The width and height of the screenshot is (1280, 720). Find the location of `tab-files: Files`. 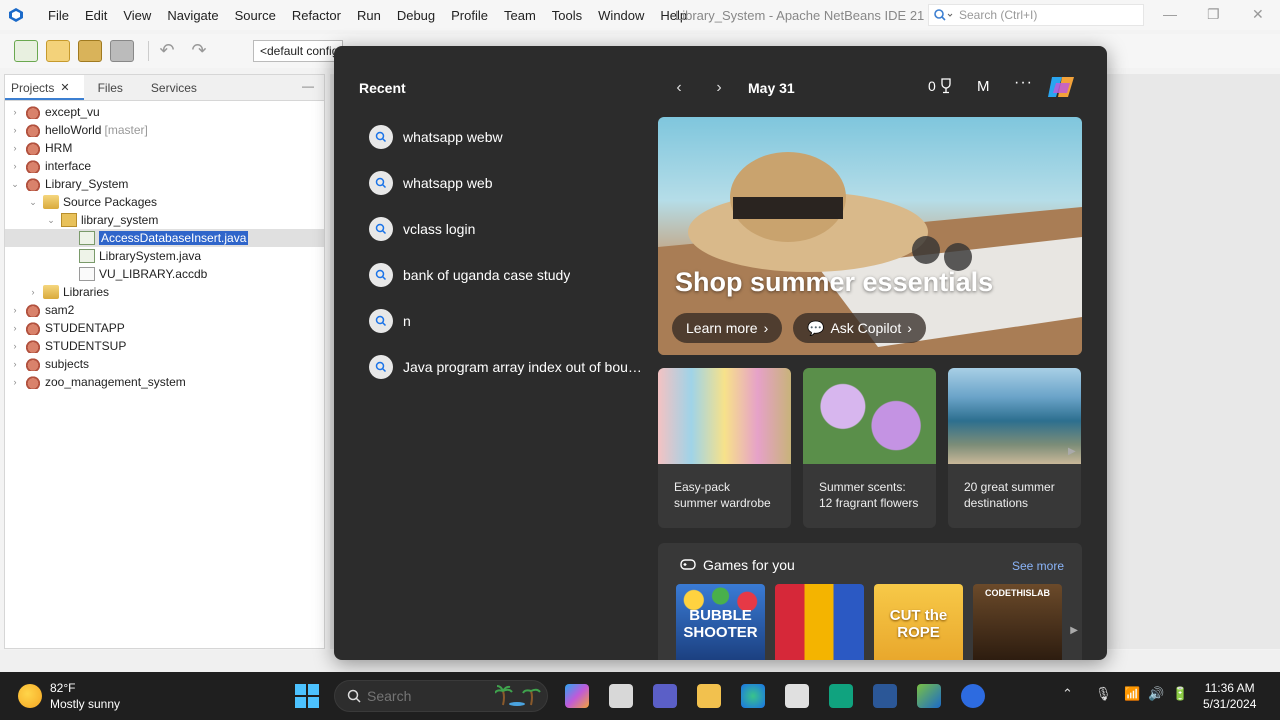

tab-files: Files is located at coordinates (110, 87).